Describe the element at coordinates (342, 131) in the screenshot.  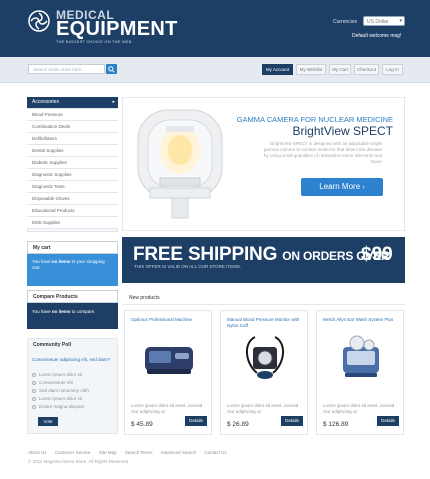
I see `banner-title: BrightView SPECT` at that location.